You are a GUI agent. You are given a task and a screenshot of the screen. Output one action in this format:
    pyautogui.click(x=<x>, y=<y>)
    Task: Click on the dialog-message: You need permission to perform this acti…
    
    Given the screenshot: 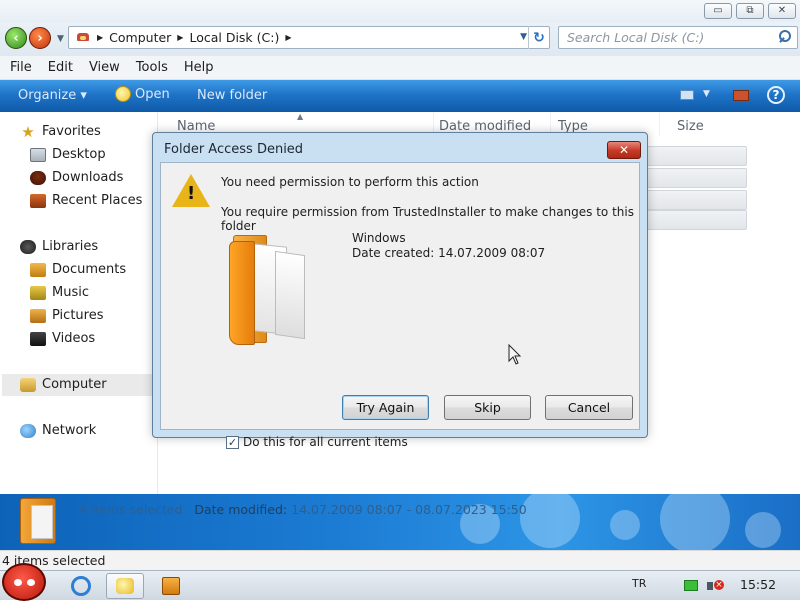 What is the action you would take?
    pyautogui.click(x=350, y=182)
    